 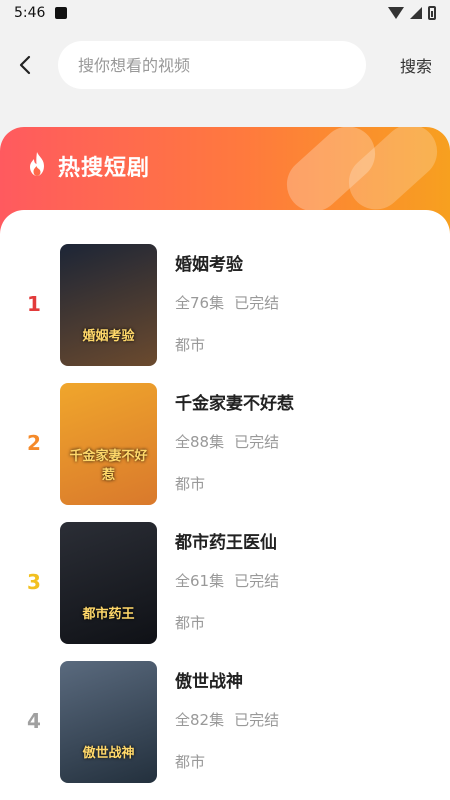 I want to click on drama-meta: 全88集 已完结, so click(x=227, y=441).